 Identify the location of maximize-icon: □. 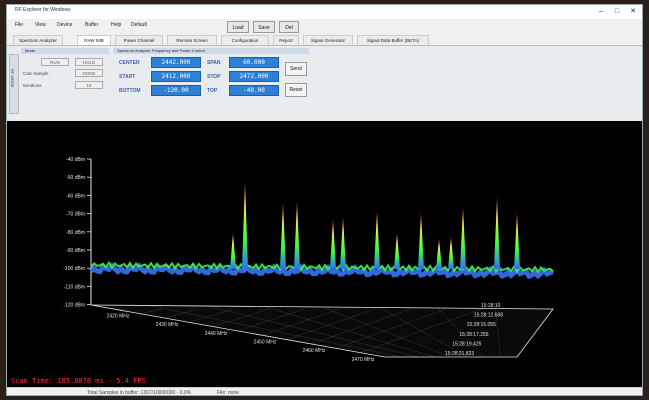
(617, 11).